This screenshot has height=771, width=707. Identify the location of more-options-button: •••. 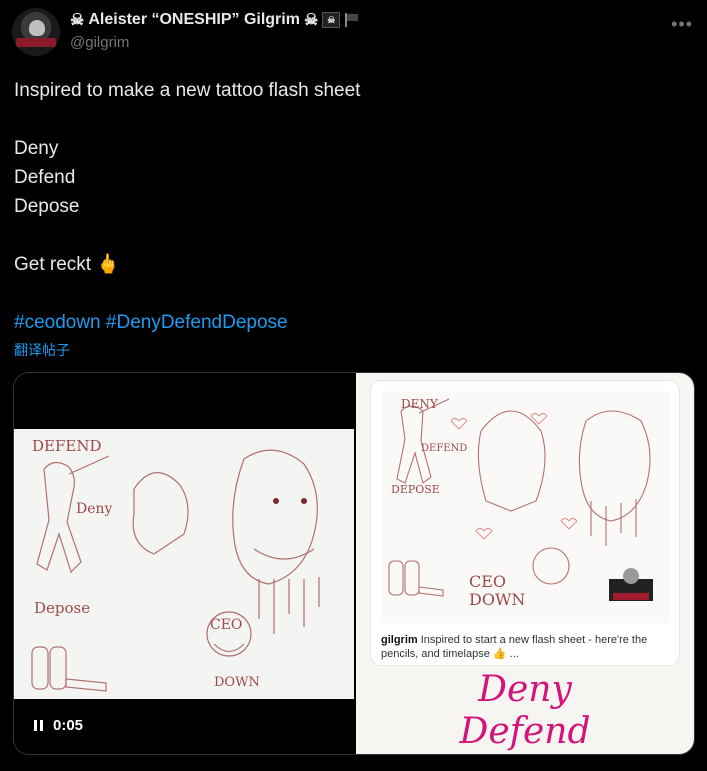
(682, 24).